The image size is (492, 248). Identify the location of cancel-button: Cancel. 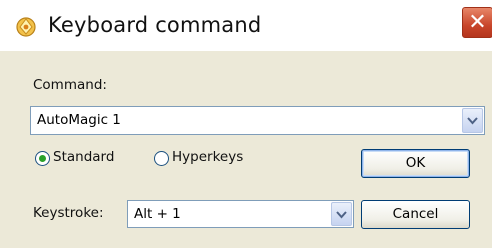
(415, 214).